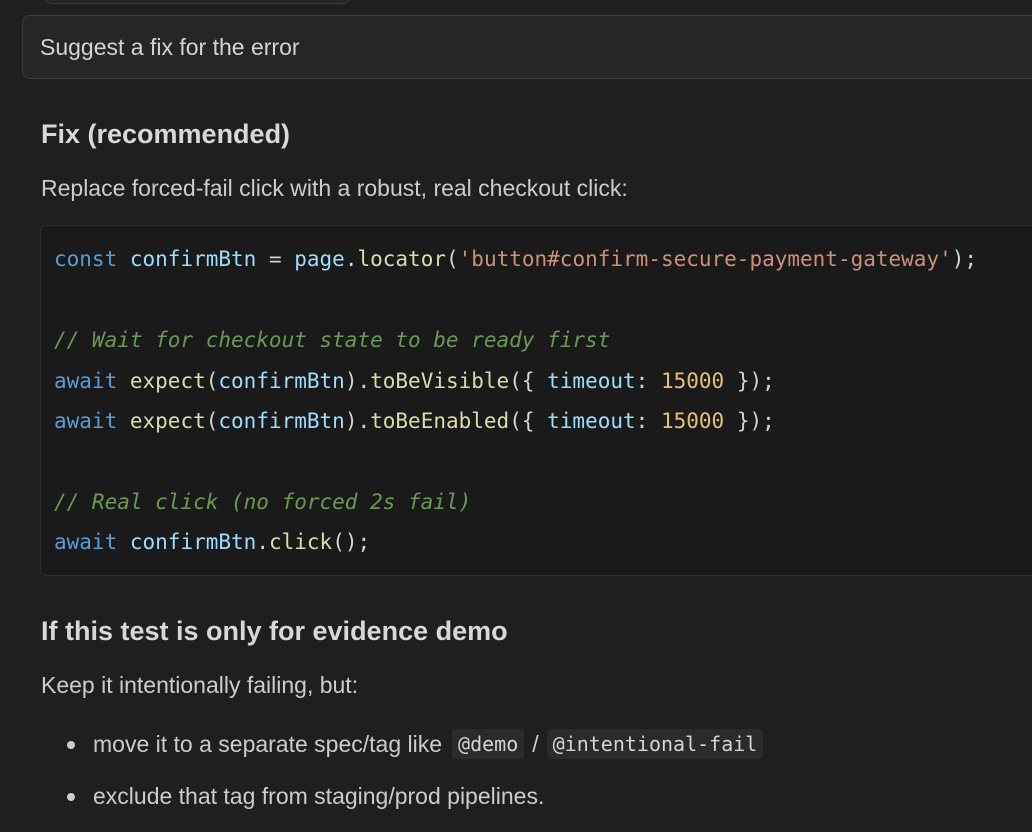  What do you see at coordinates (351, 542) in the screenshot?
I see `code-token: ();` at bounding box center [351, 542].